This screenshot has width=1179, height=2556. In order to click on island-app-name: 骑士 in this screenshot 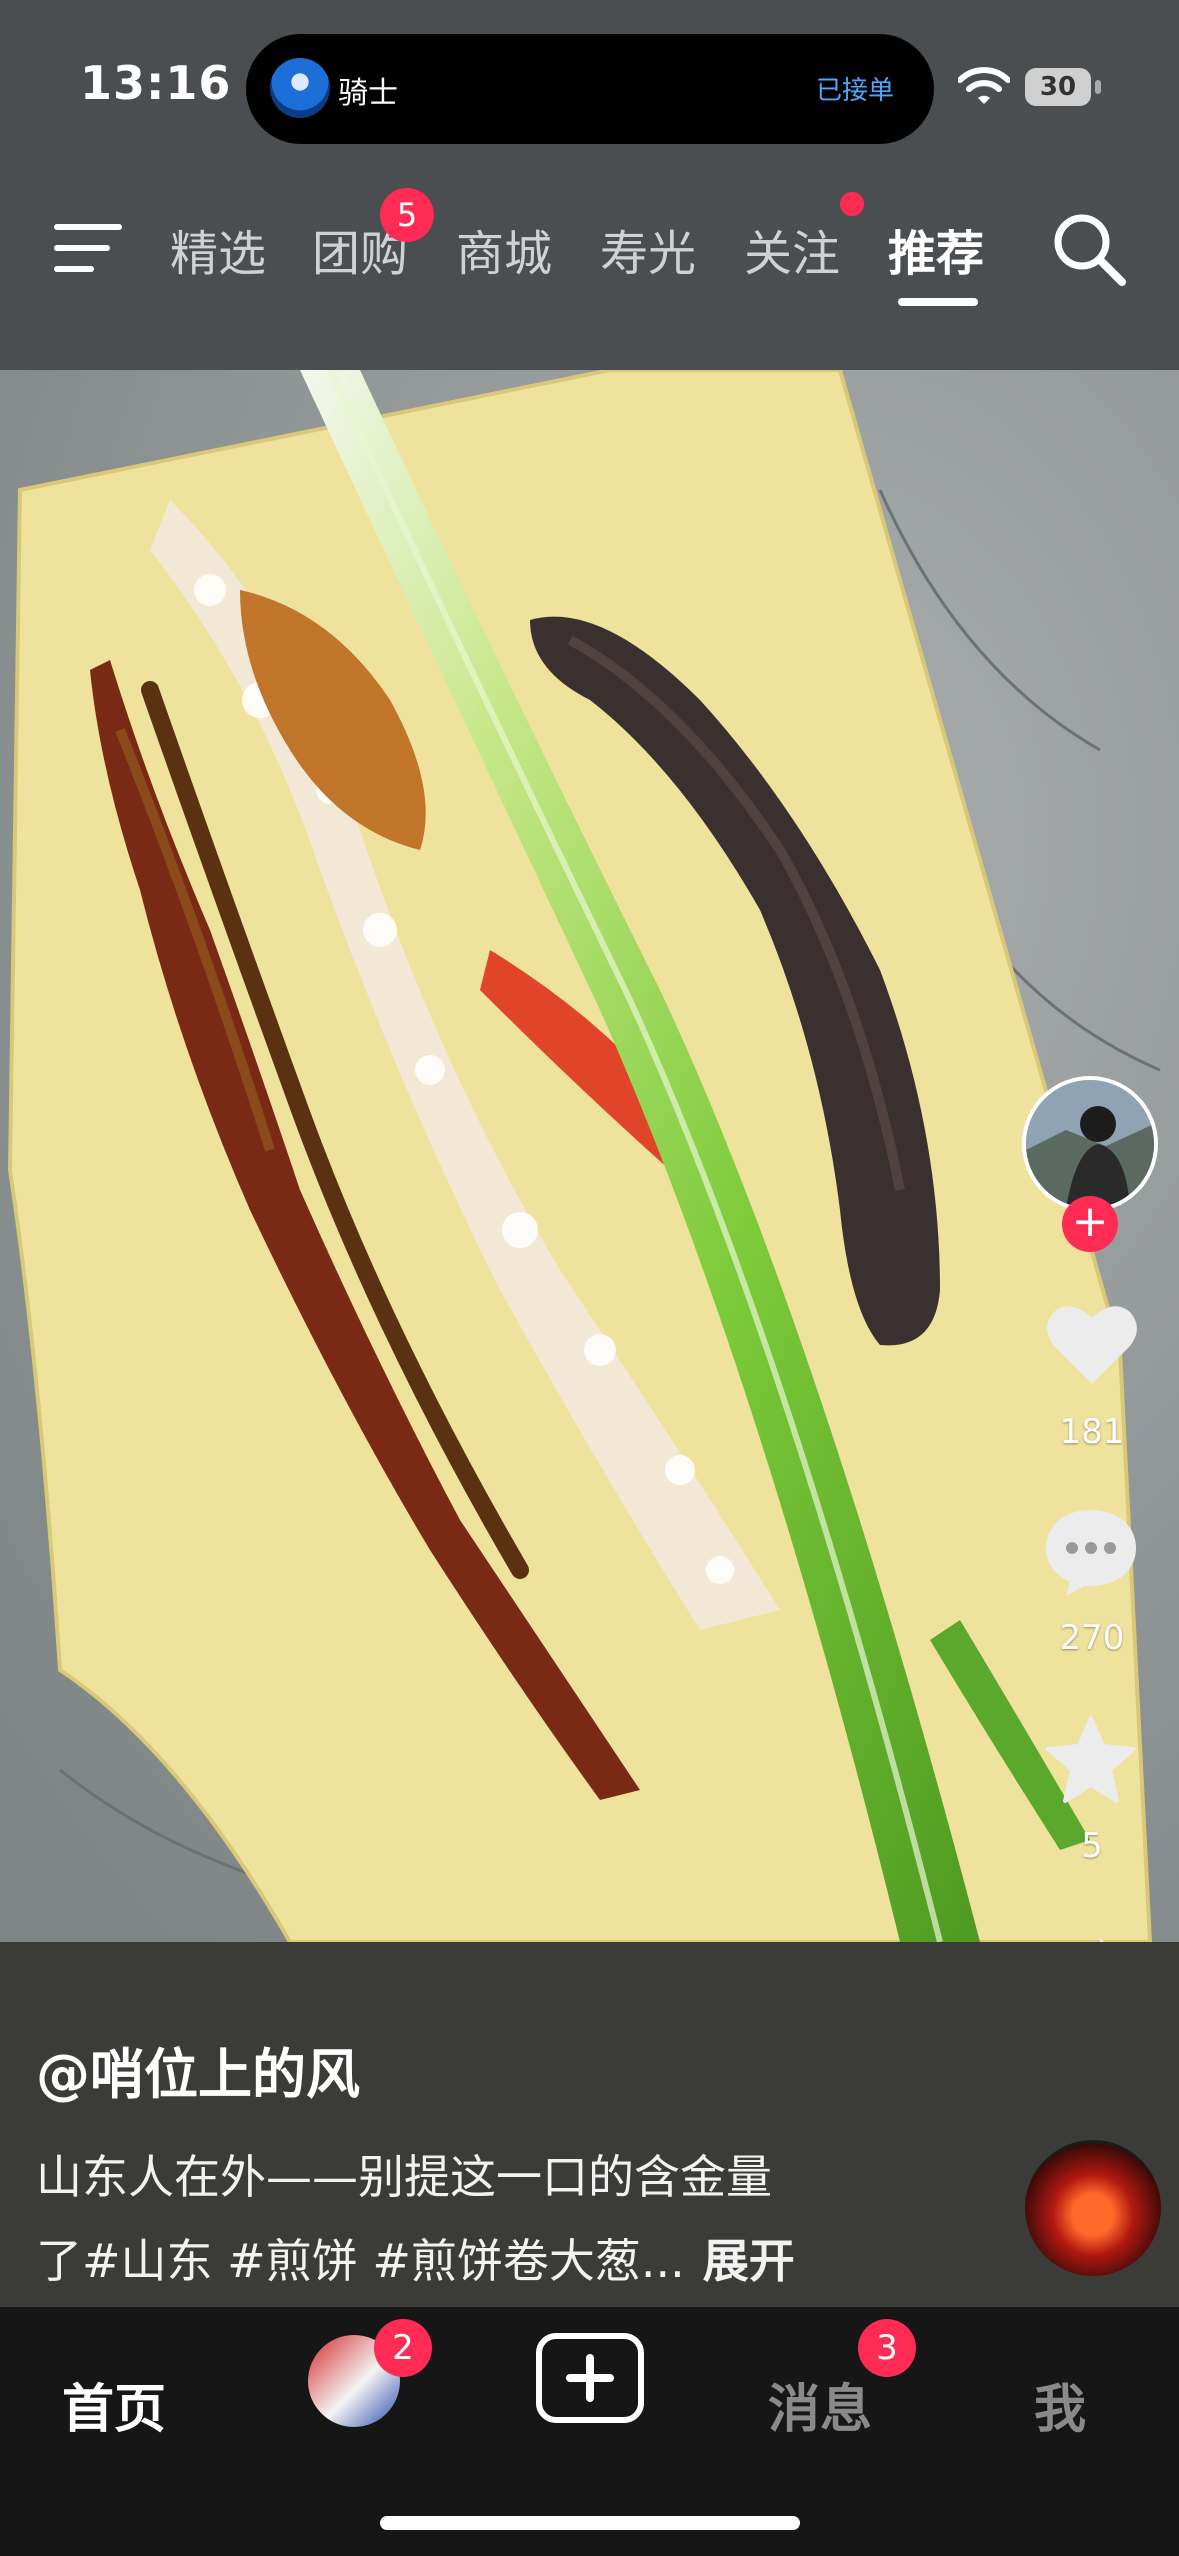, I will do `click(368, 93)`.